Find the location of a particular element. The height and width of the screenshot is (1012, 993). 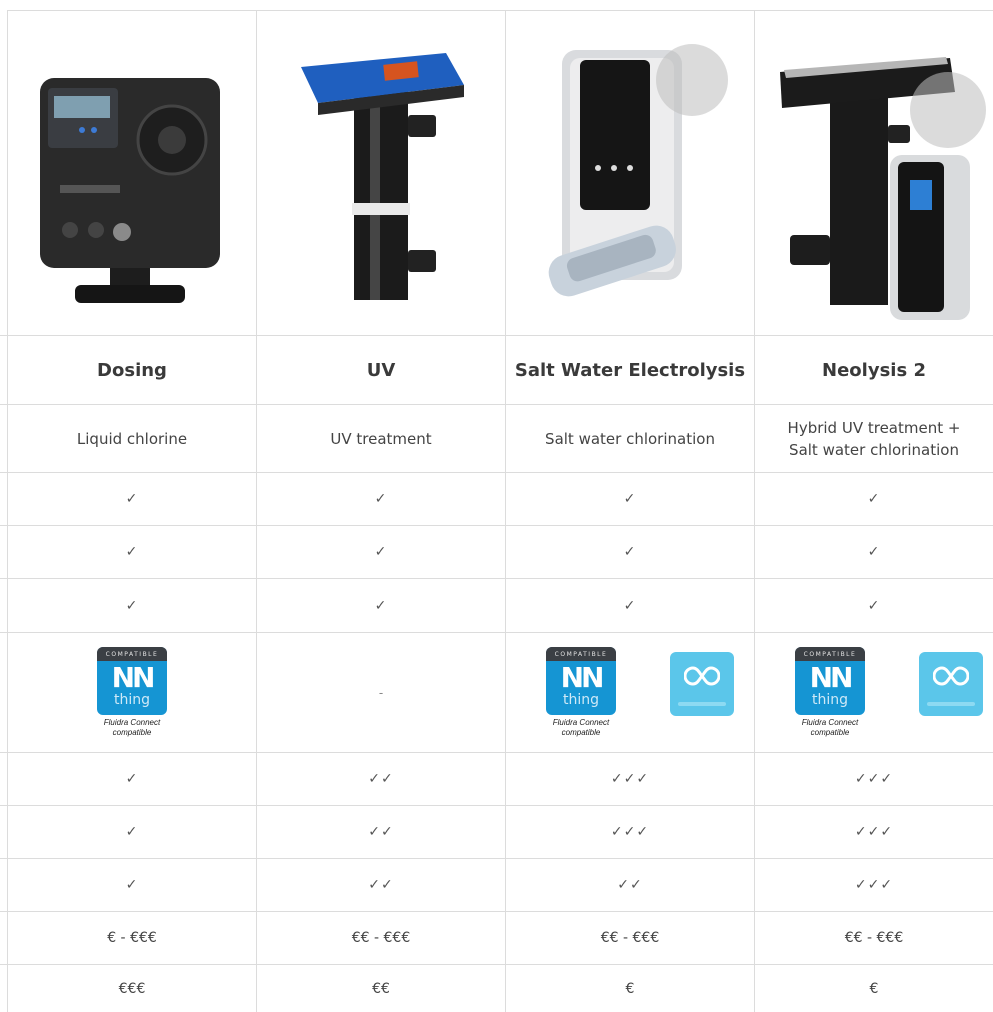

column-title-uv: UV is located at coordinates (381, 370).